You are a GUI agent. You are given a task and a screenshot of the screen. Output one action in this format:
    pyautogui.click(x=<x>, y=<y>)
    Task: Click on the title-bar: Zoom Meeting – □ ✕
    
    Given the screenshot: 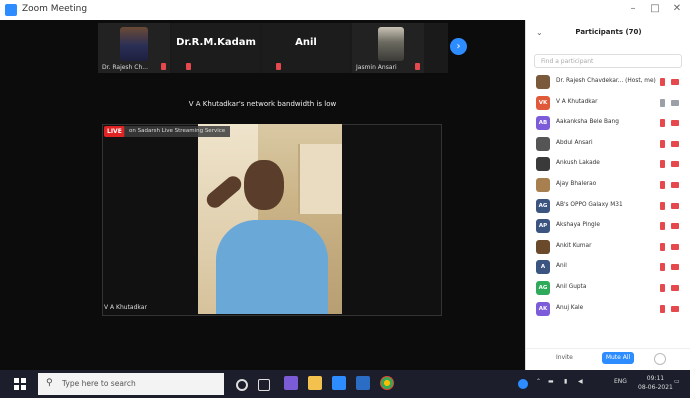 What is the action you would take?
    pyautogui.click(x=345, y=10)
    